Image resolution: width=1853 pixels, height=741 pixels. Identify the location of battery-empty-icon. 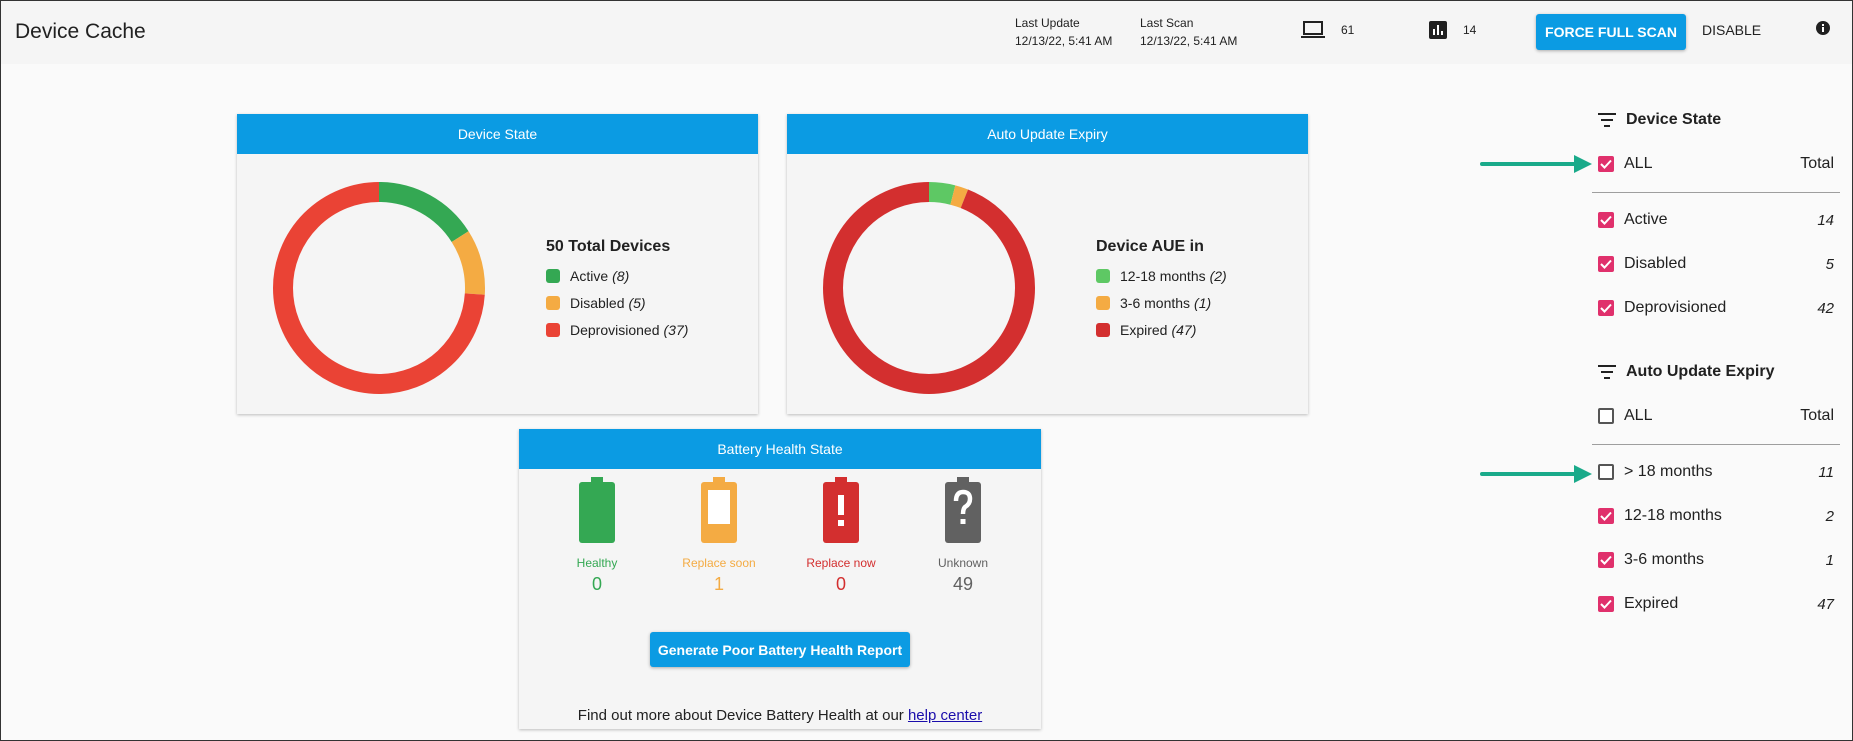
(719, 510).